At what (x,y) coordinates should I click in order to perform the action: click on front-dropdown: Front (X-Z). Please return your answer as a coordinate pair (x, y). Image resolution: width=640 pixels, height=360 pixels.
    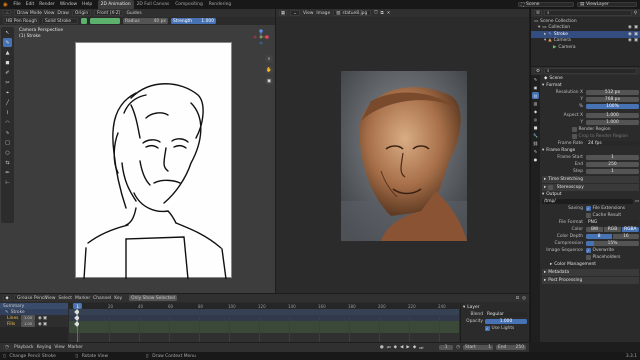
    Looking at the image, I should click on (109, 13).